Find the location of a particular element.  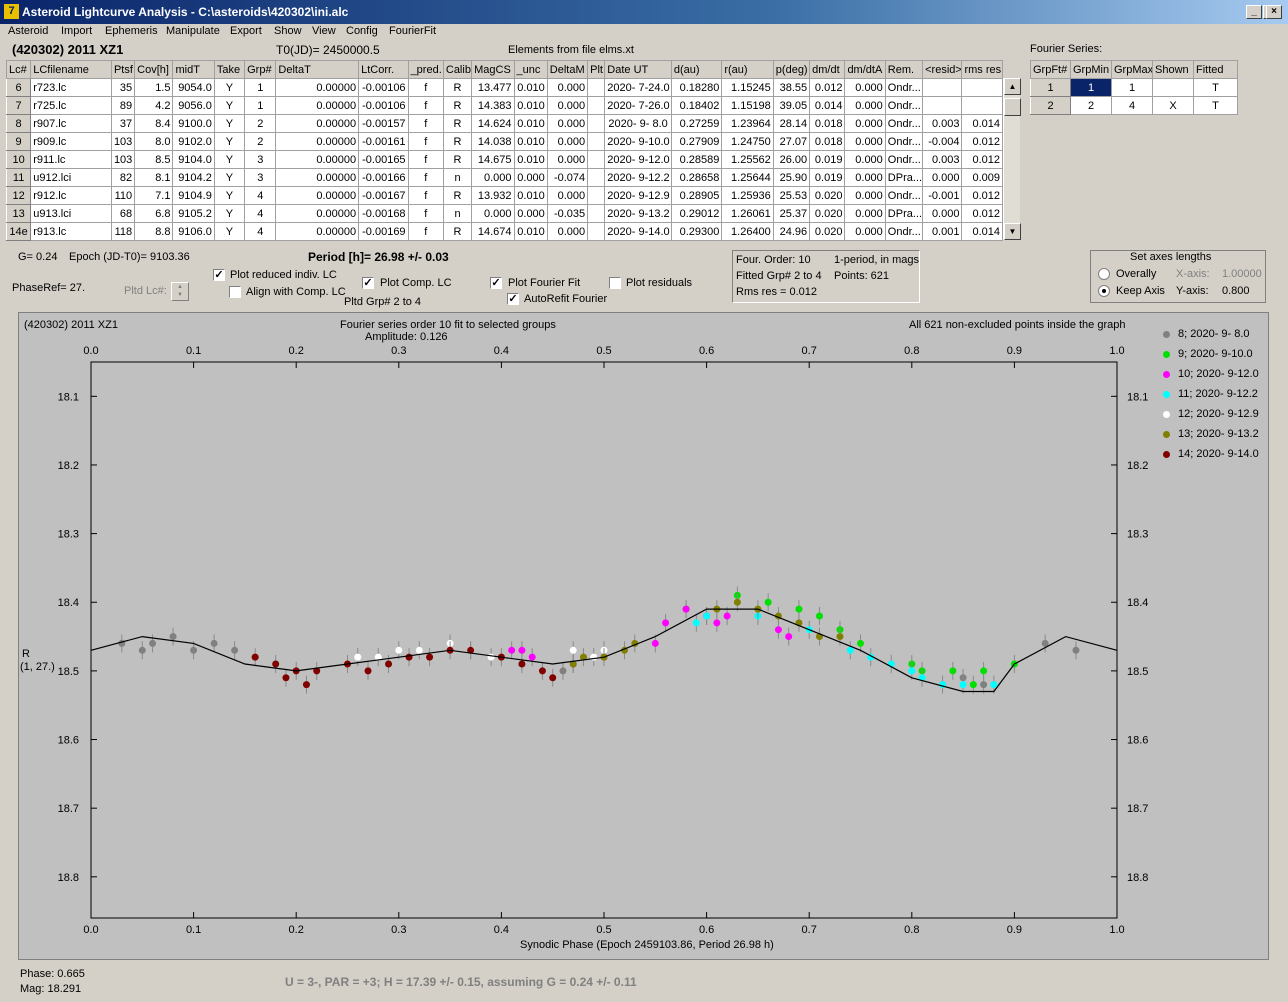

x-tick-label-top: 0.2 is located at coordinates (296, 351).